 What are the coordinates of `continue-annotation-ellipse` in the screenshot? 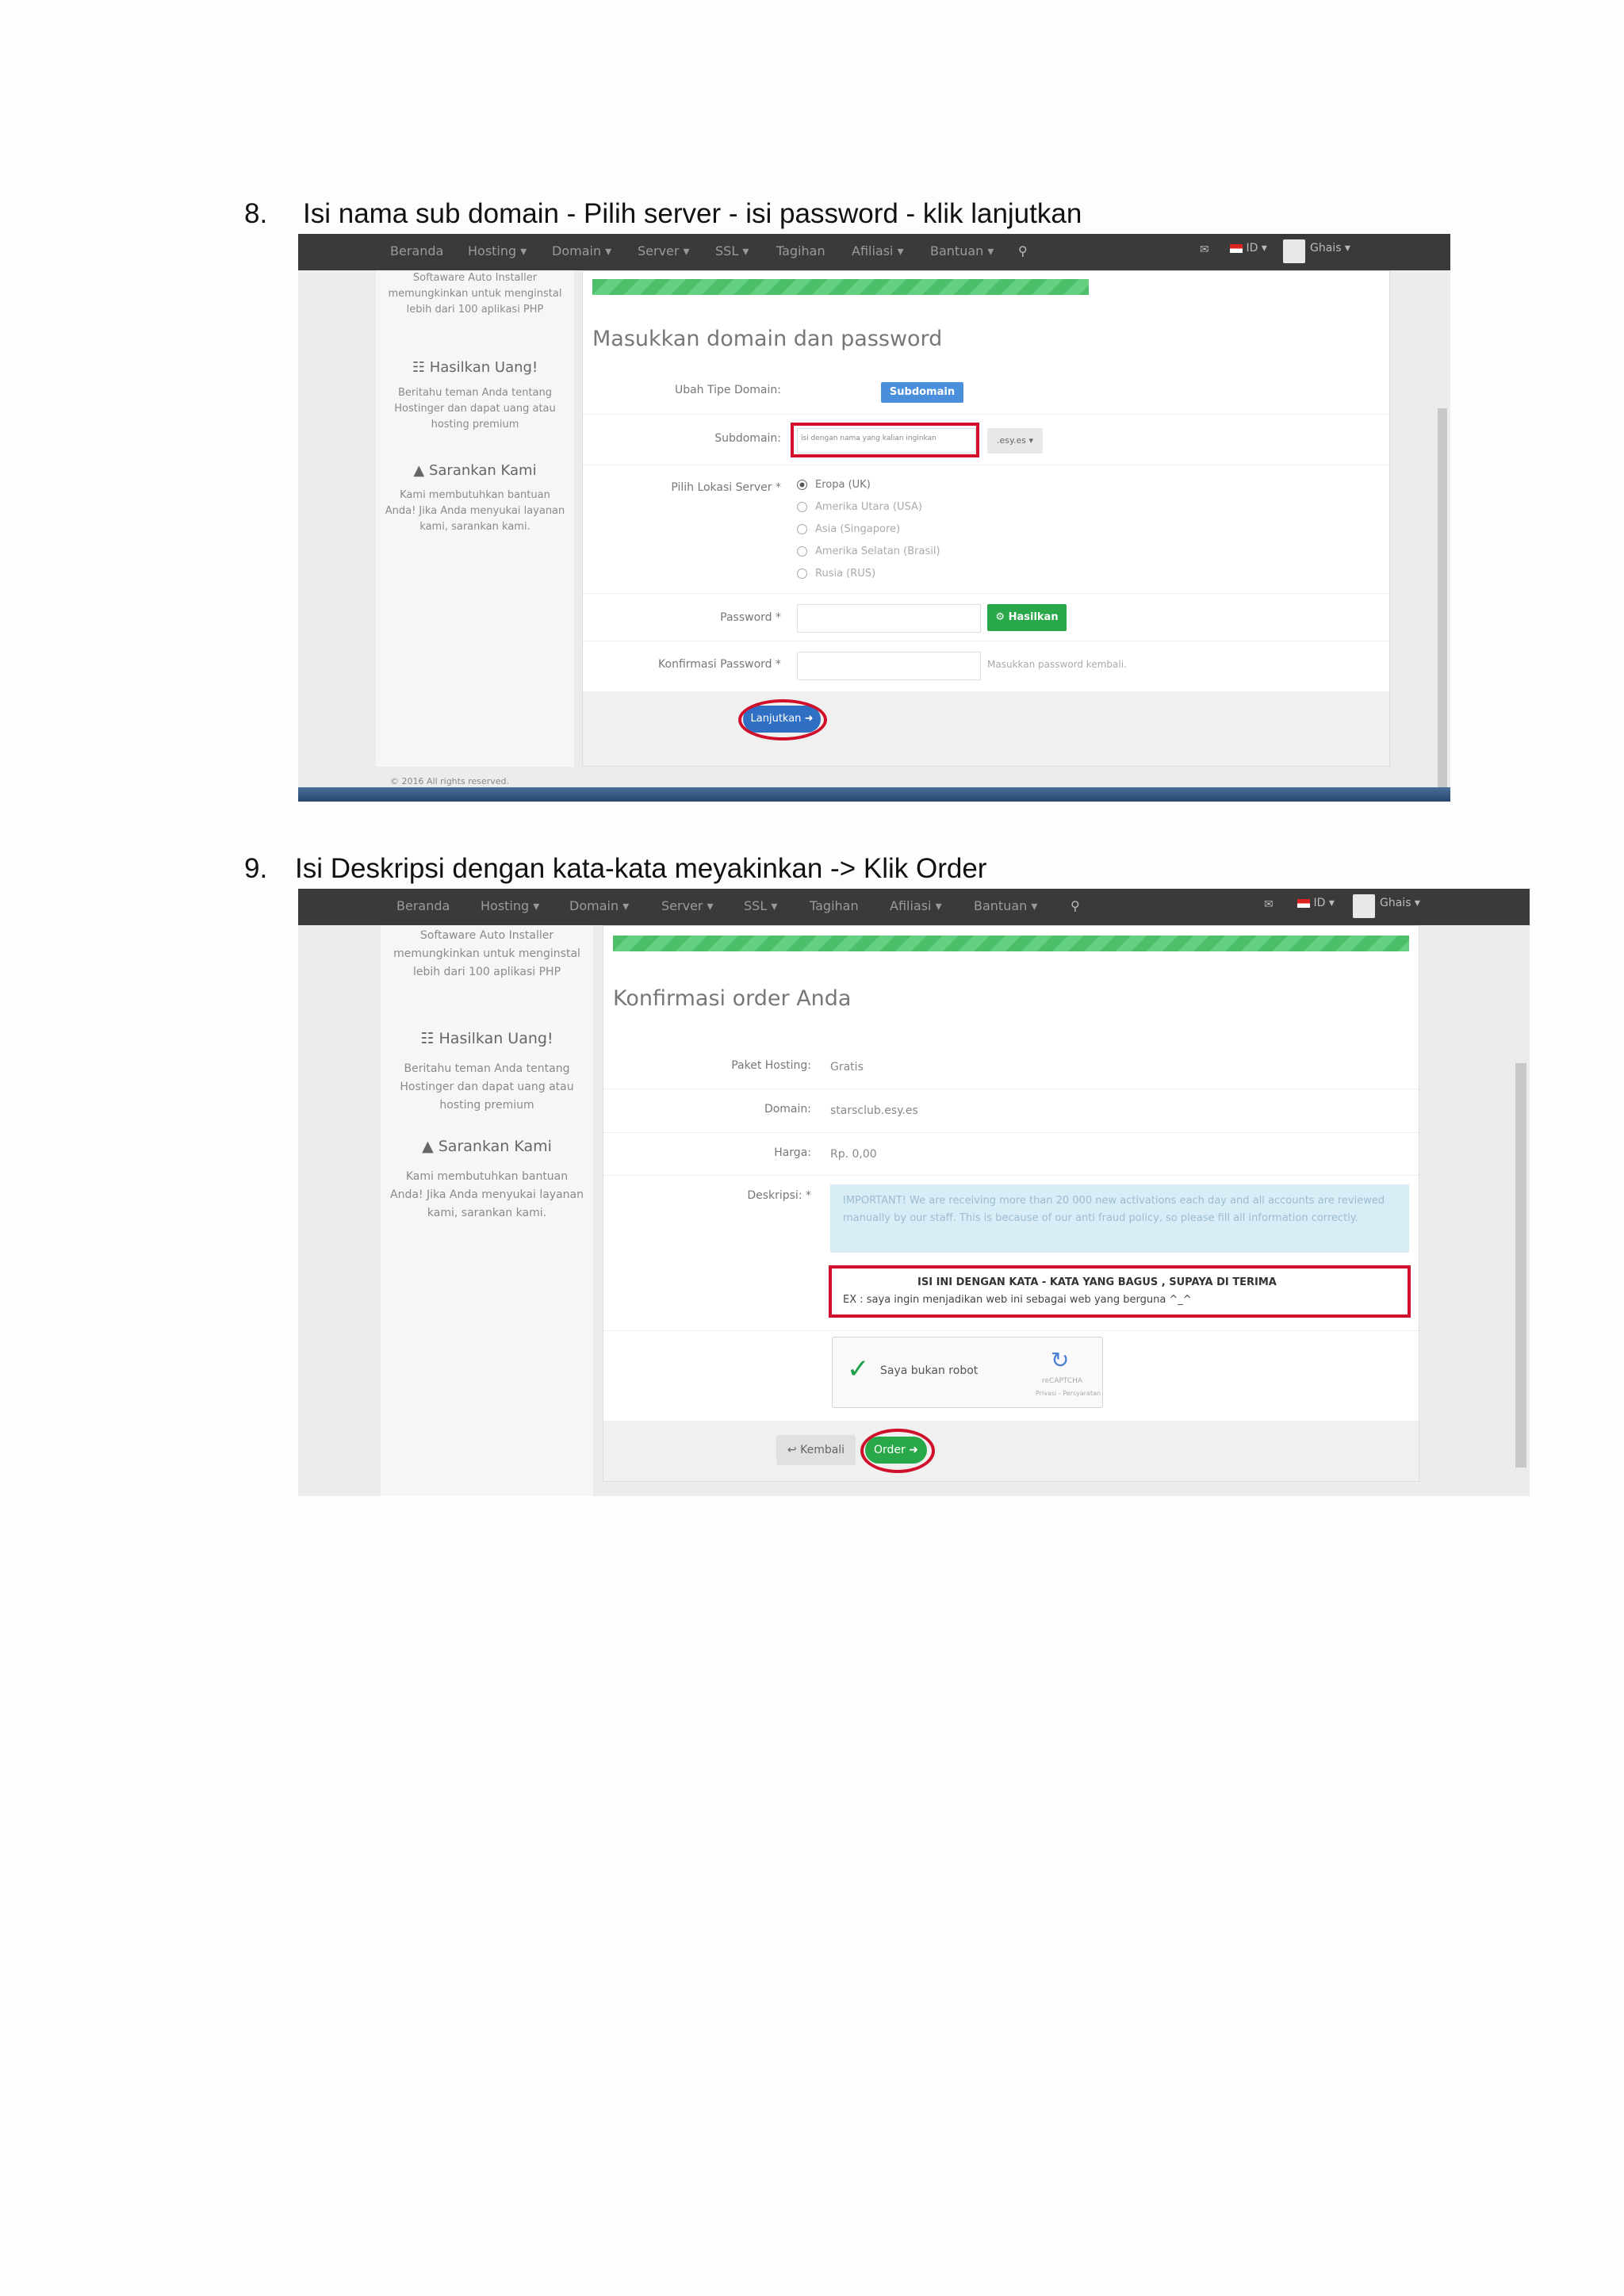 It's located at (782, 719).